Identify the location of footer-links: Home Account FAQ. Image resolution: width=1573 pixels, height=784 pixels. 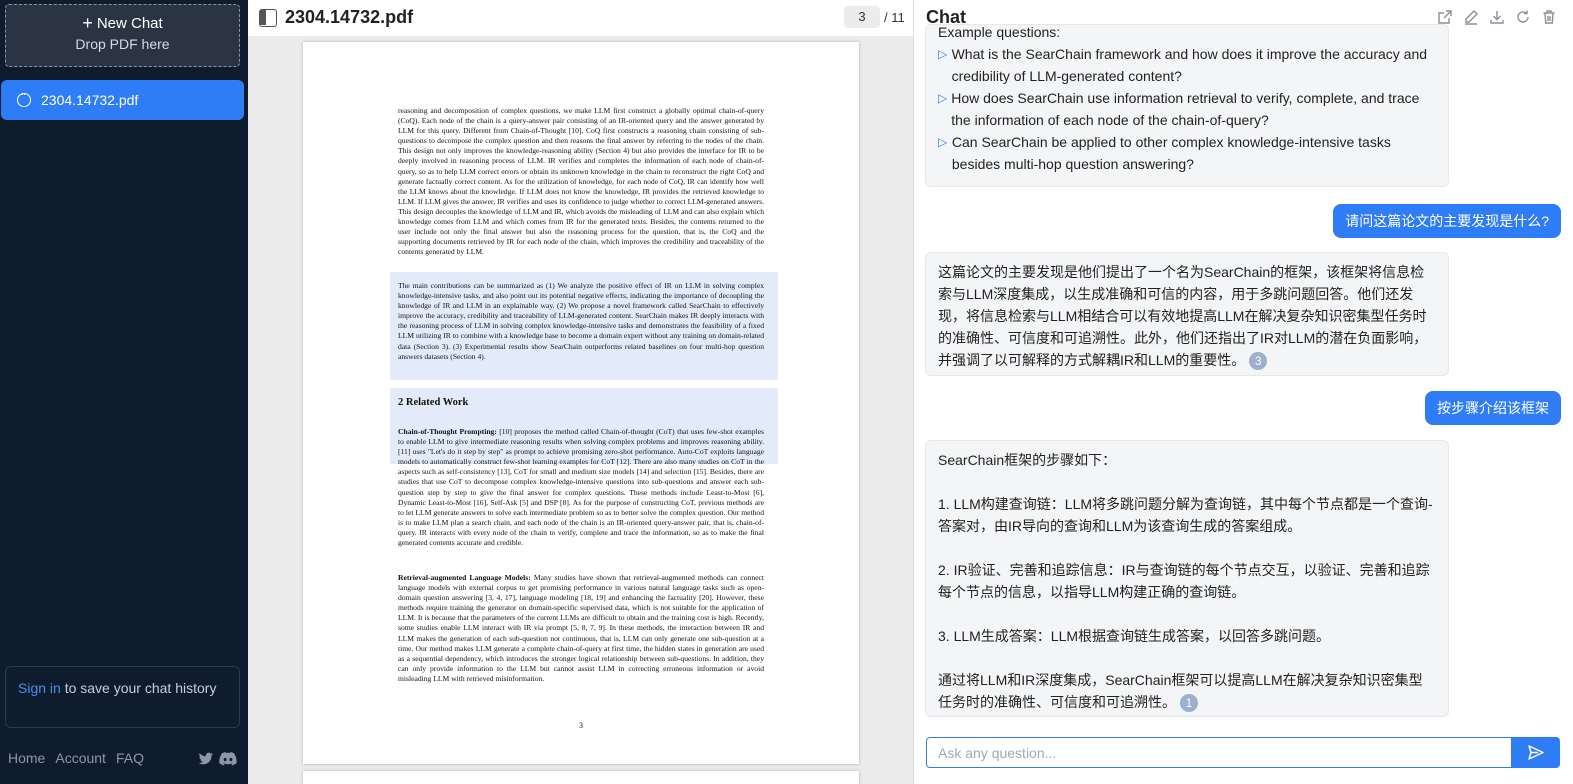
(76, 758).